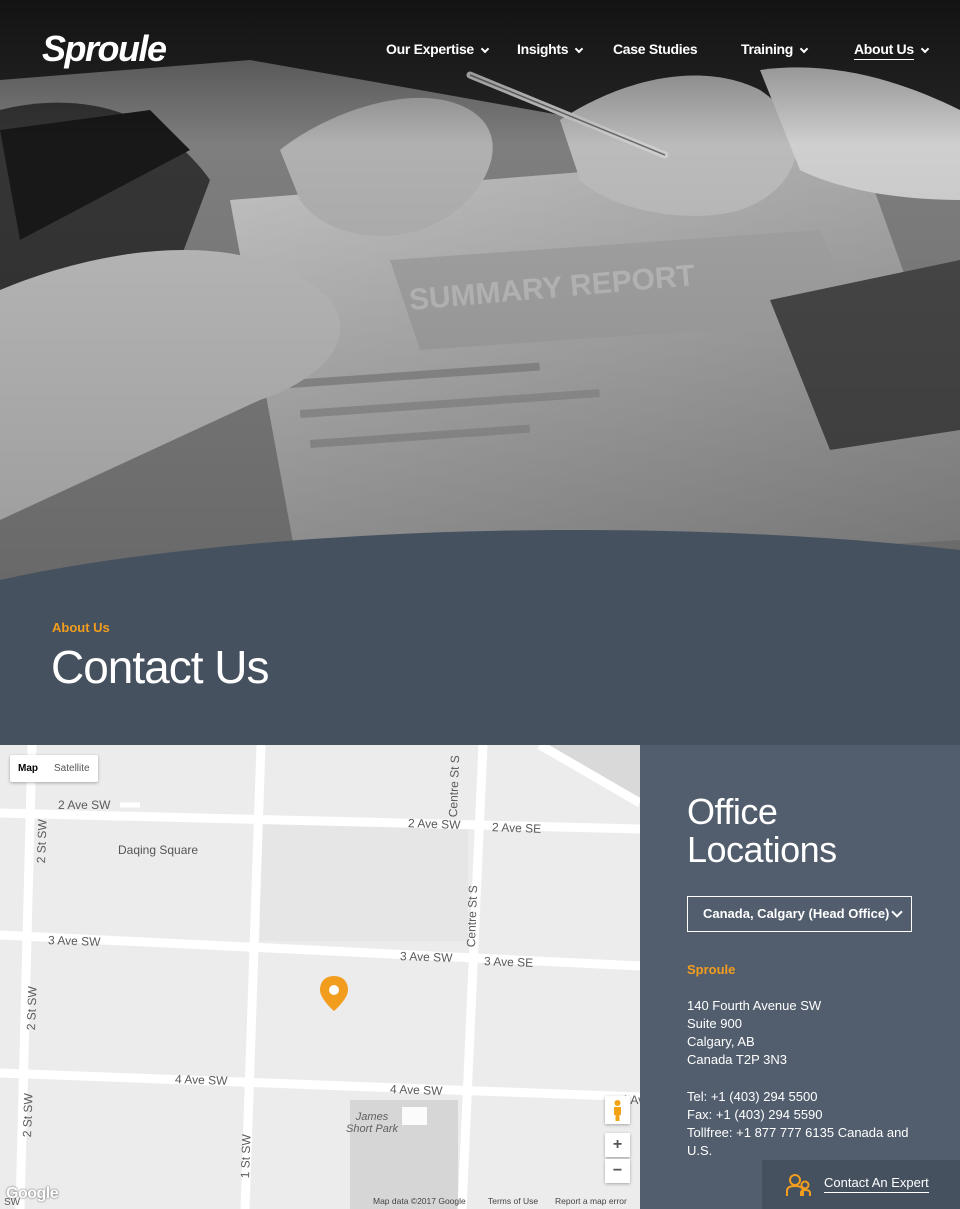 The height and width of the screenshot is (1209, 960). What do you see at coordinates (762, 830) in the screenshot?
I see `office-heading: Office Locations` at bounding box center [762, 830].